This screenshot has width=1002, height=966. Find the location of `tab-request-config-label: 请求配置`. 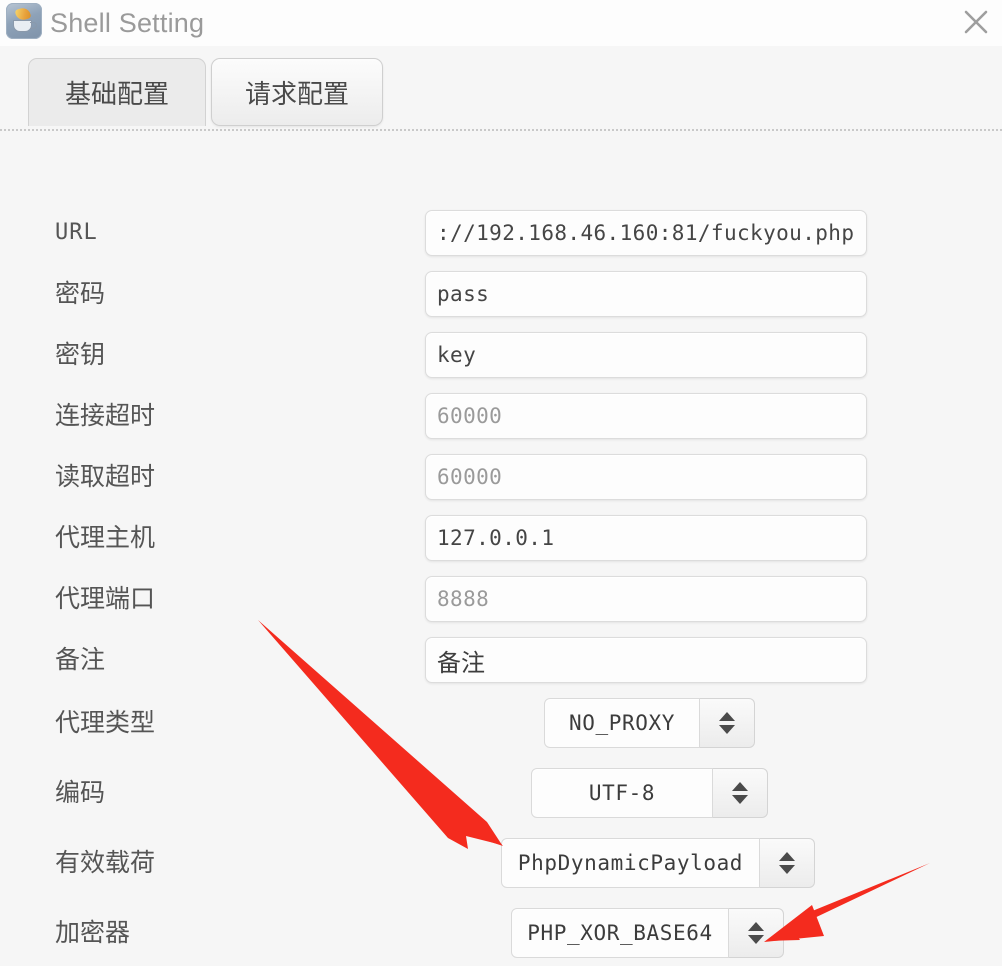

tab-request-config-label: 请求配置 is located at coordinates (296, 93).